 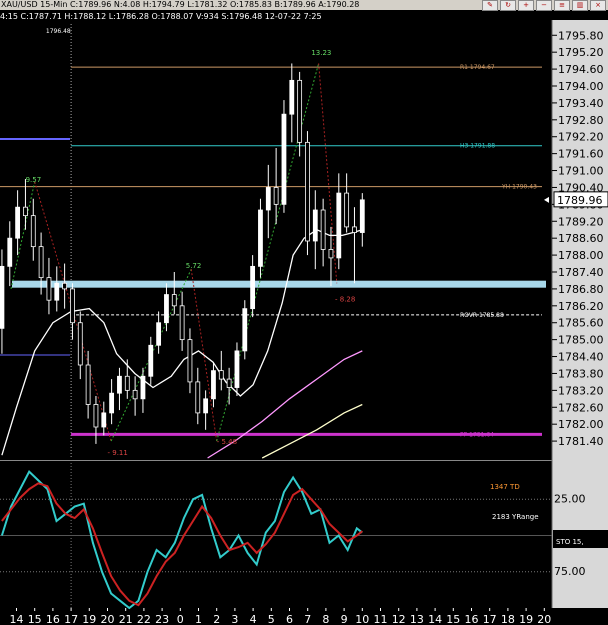 I want to click on time-tick-label: 18, so click(x=508, y=619).